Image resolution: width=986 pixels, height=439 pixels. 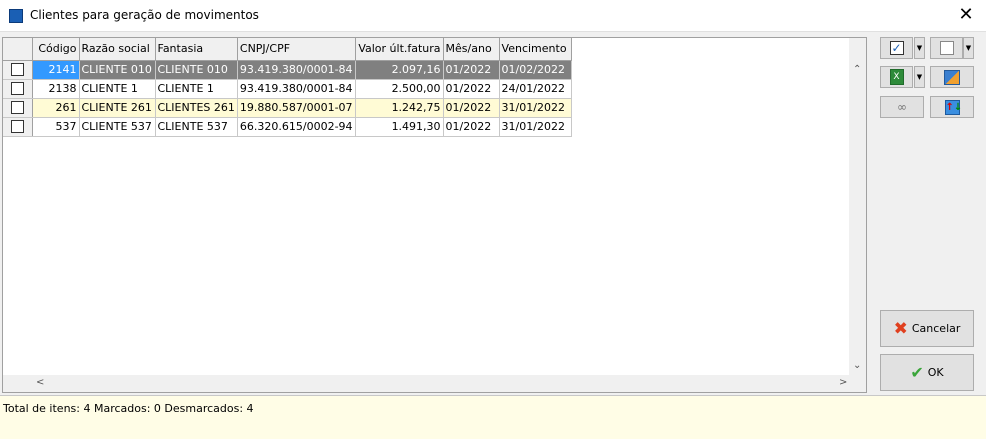 I want to click on cell-razao: CLIENTE 261, so click(x=117, y=108).